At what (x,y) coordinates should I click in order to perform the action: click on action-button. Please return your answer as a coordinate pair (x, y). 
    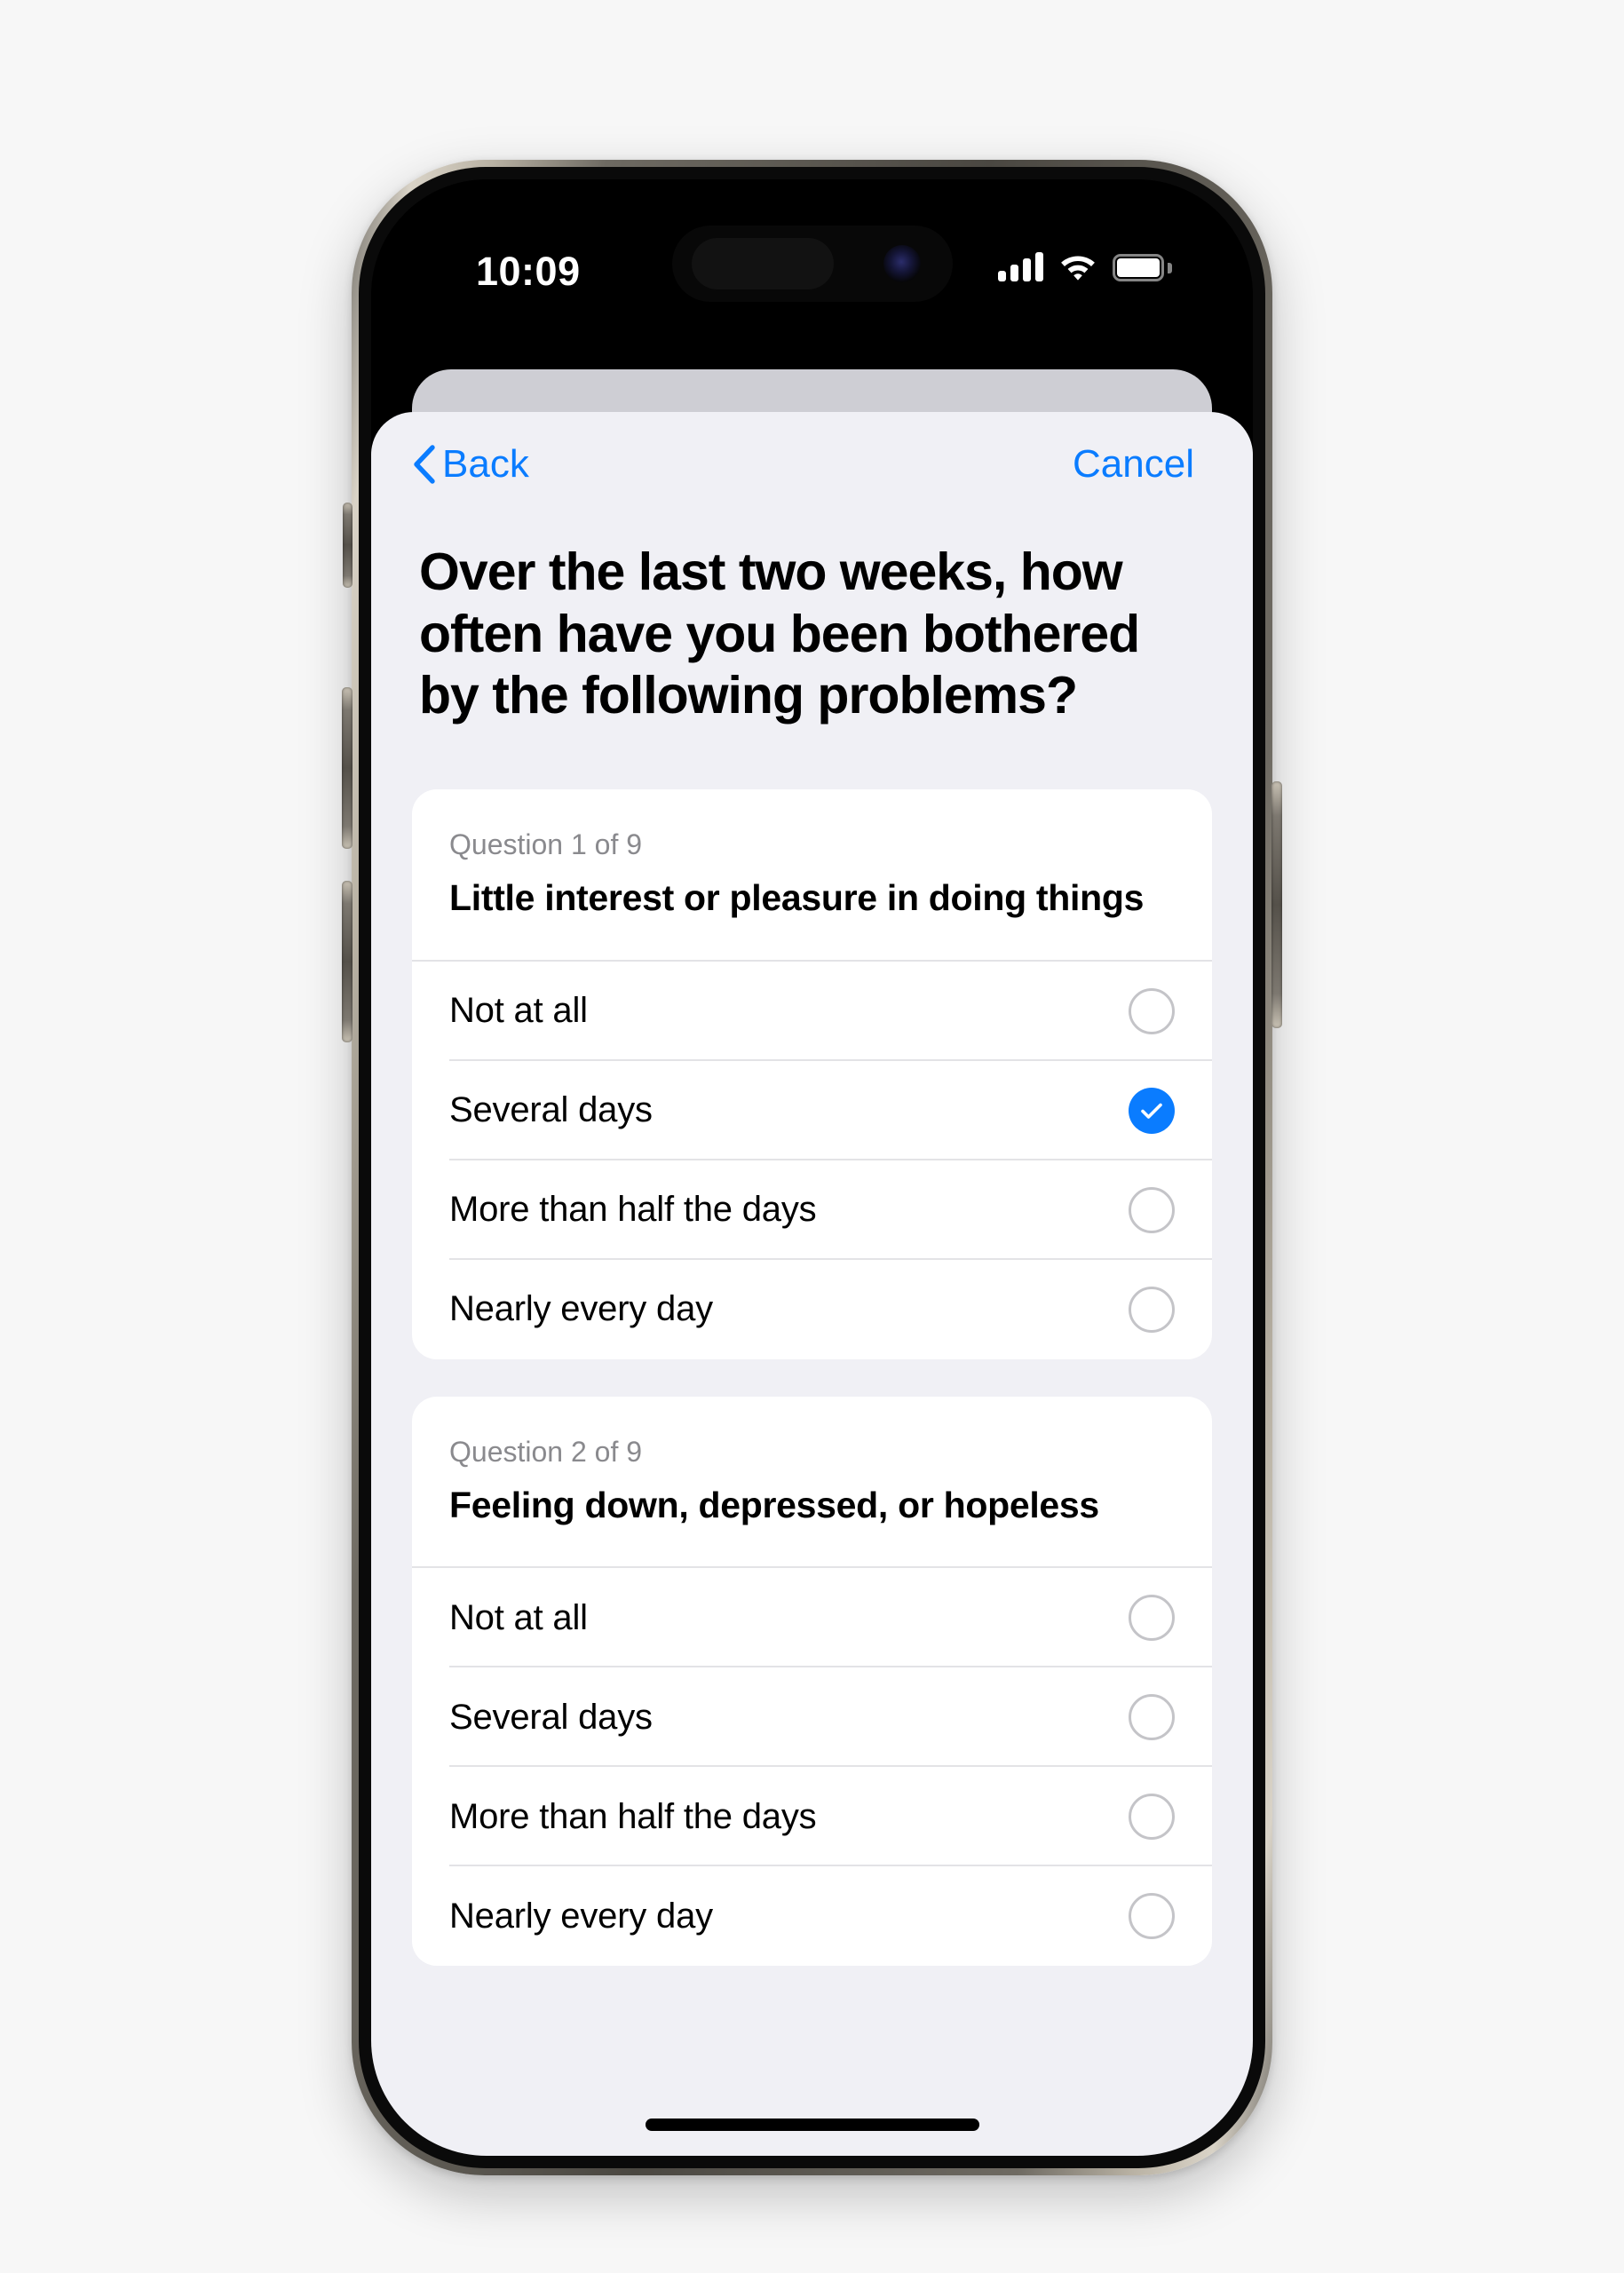
    Looking at the image, I should click on (348, 545).